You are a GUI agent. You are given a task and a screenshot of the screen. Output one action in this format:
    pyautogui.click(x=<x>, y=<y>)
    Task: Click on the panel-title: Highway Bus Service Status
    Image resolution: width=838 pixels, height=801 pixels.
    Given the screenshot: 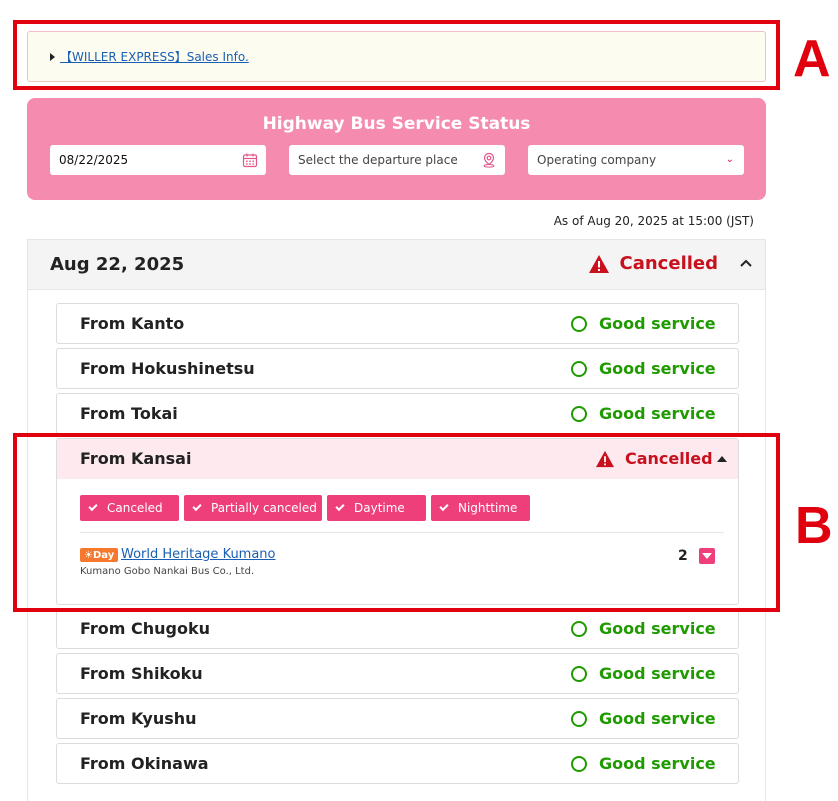 What is the action you would take?
    pyautogui.click(x=396, y=124)
    